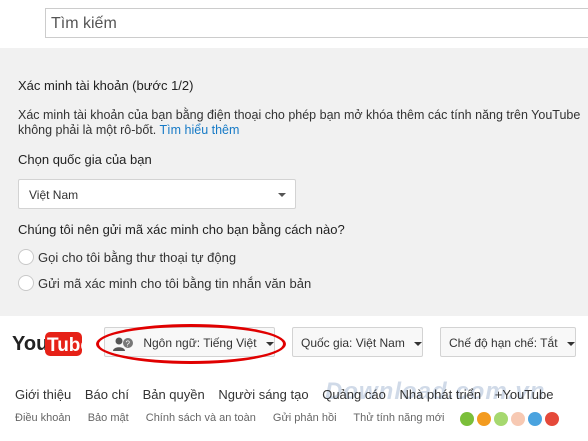 Image resolution: width=588 pixels, height=441 pixels. I want to click on footer-link: Giới thiệu, so click(43, 394).